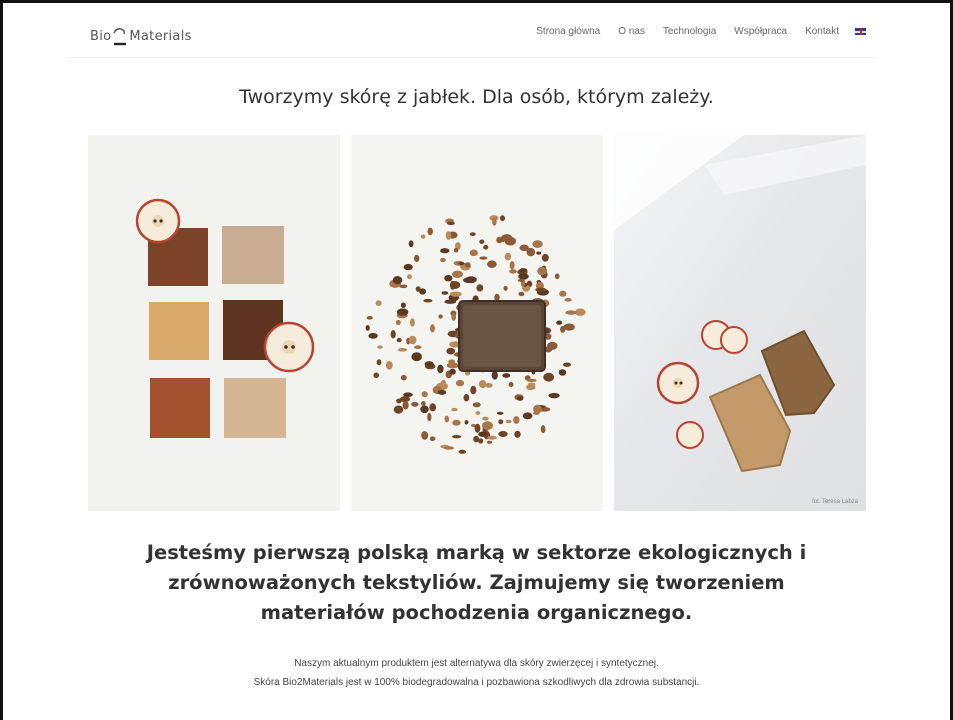 The image size is (953, 720). What do you see at coordinates (631, 31) in the screenshot?
I see `nav-about: O nas` at bounding box center [631, 31].